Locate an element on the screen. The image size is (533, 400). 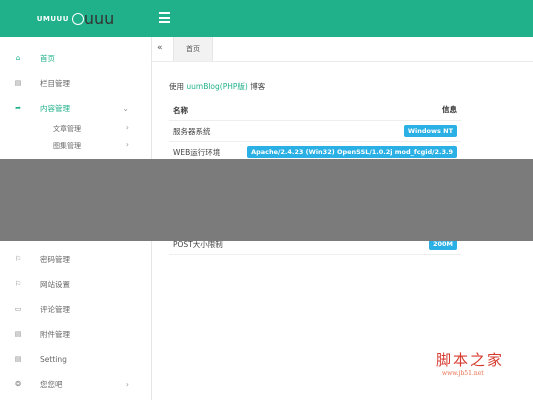
tab-home: 首页 is located at coordinates (193, 49).